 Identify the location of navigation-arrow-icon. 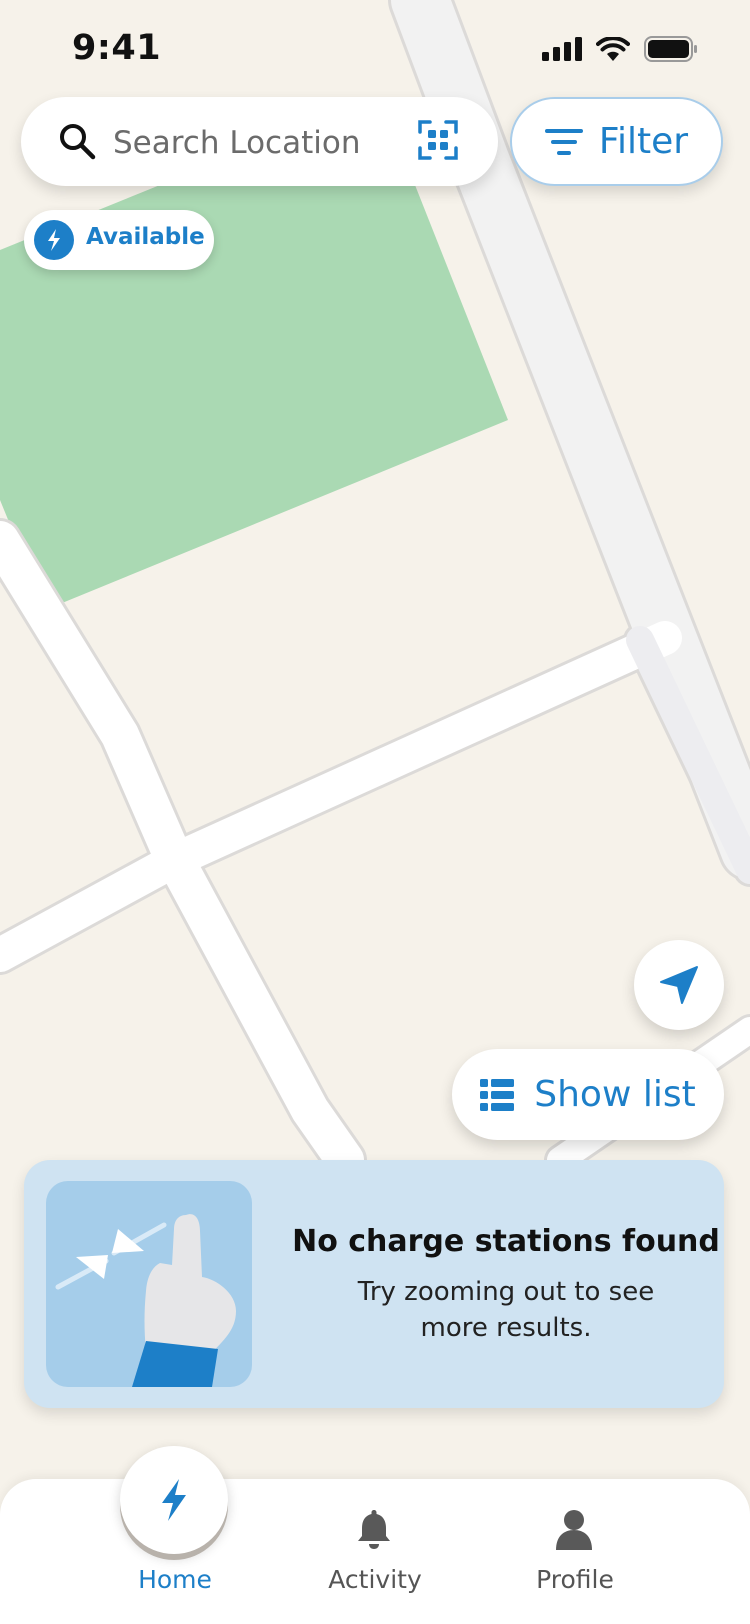
(679, 985).